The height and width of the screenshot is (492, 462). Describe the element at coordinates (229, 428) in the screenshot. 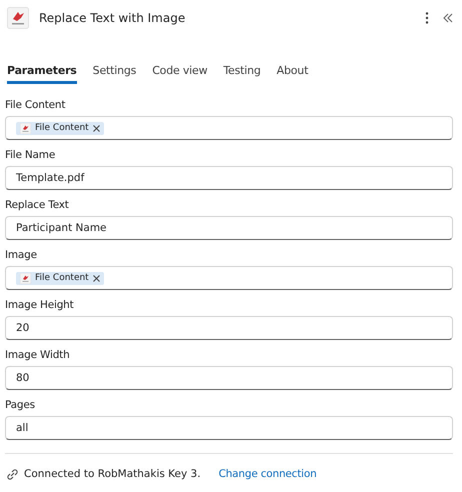

I see `input-field: all` at that location.